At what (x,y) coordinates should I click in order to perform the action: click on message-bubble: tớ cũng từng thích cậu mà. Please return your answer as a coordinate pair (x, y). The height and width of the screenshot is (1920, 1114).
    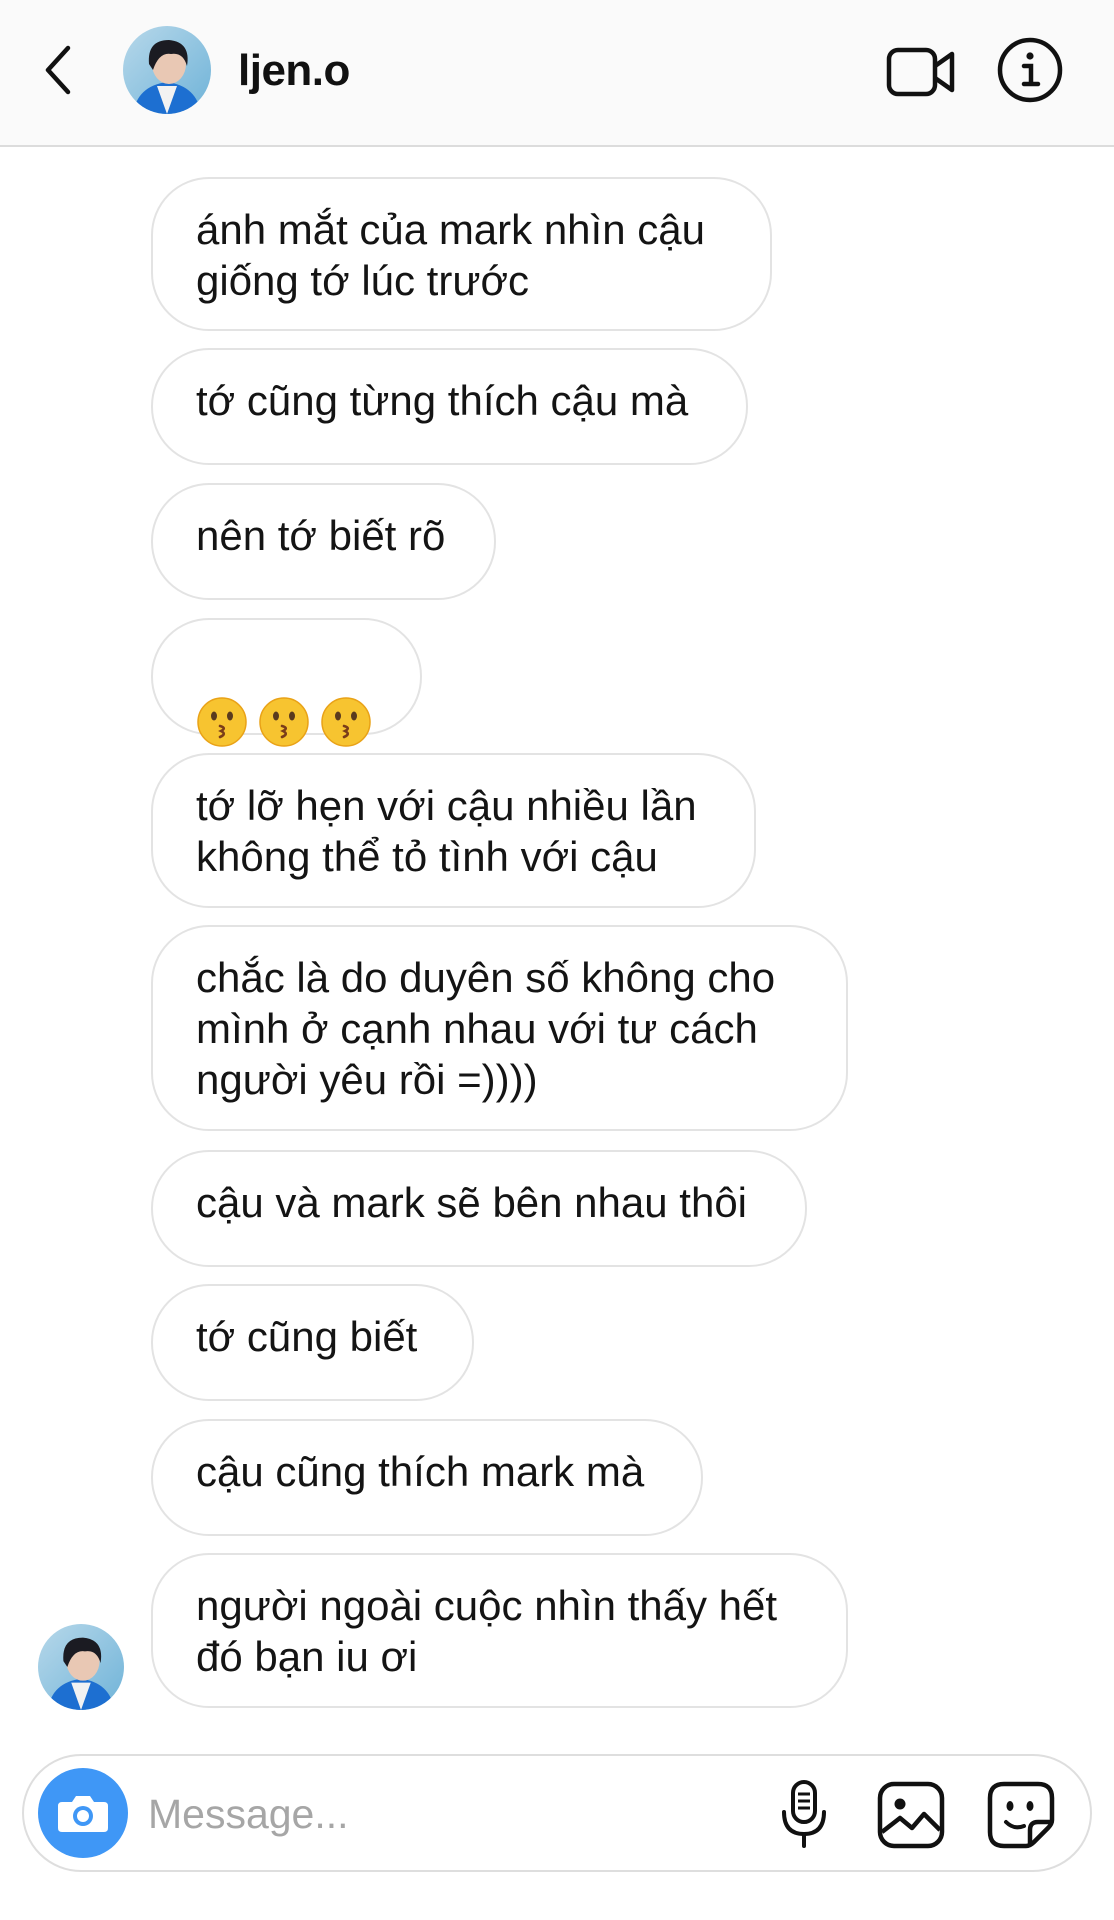
    Looking at the image, I should click on (449, 406).